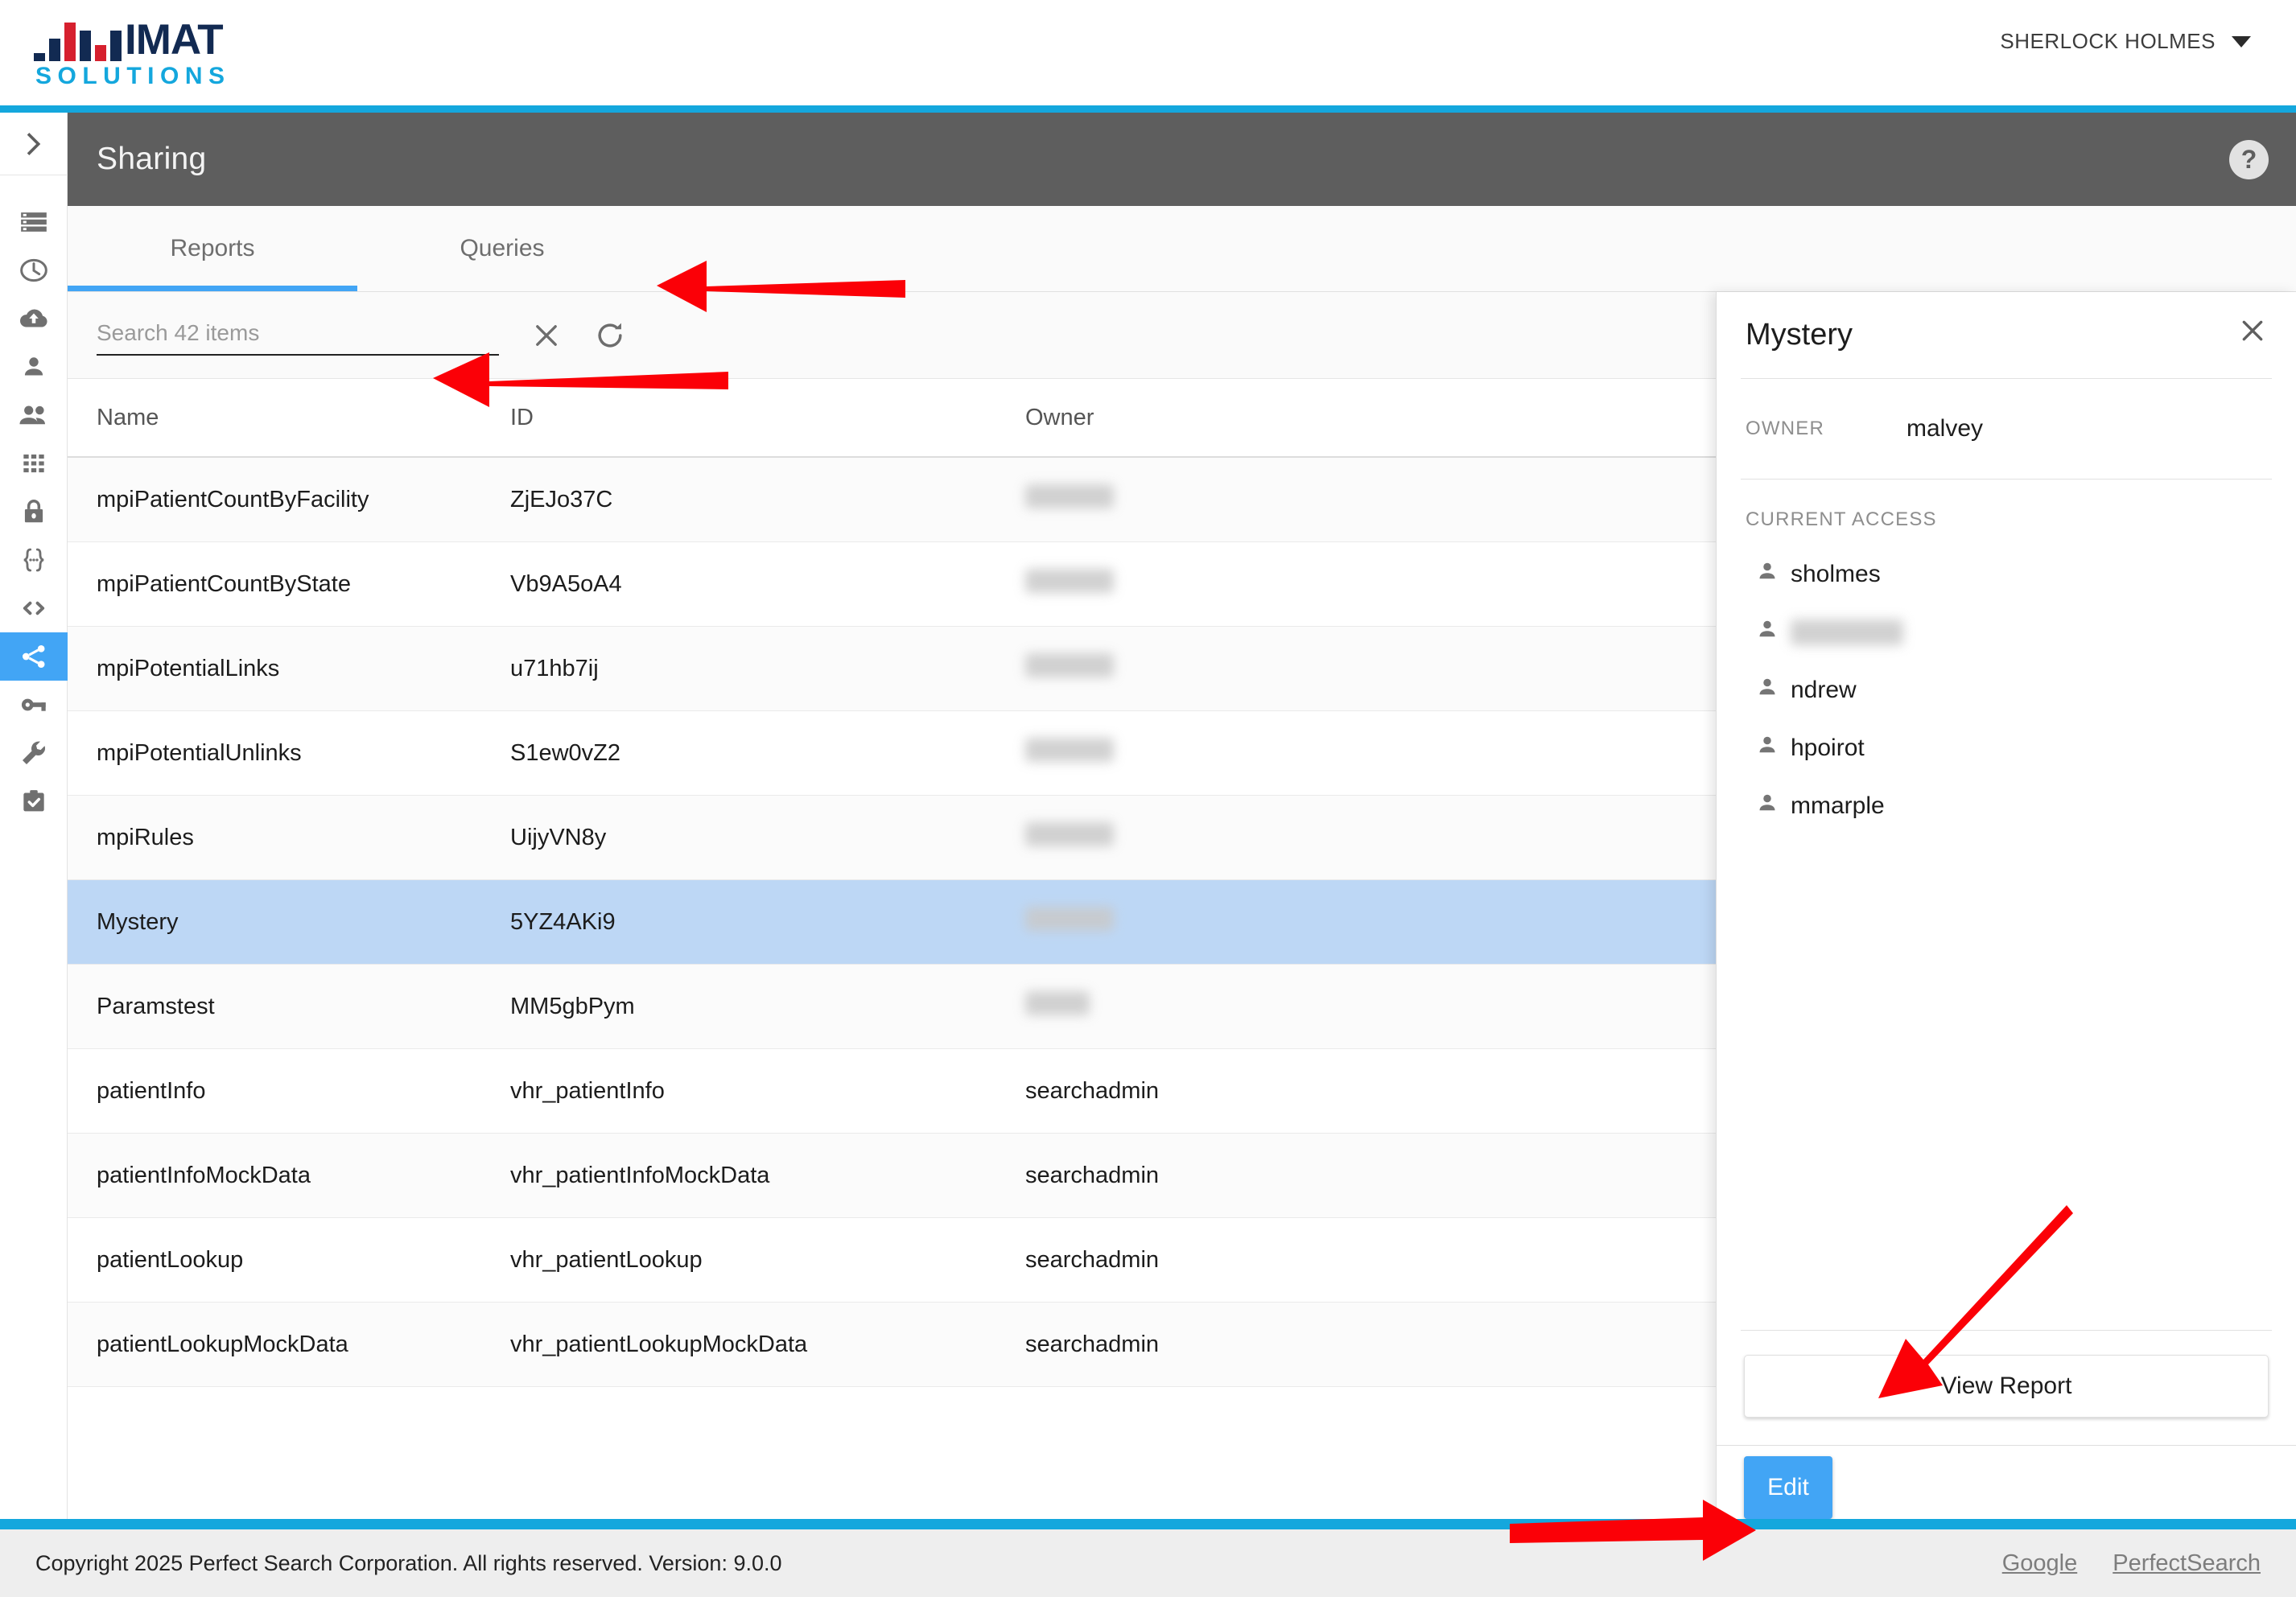 The width and height of the screenshot is (2296, 1597). I want to click on cell-name: patientLookupMockData, so click(222, 1344).